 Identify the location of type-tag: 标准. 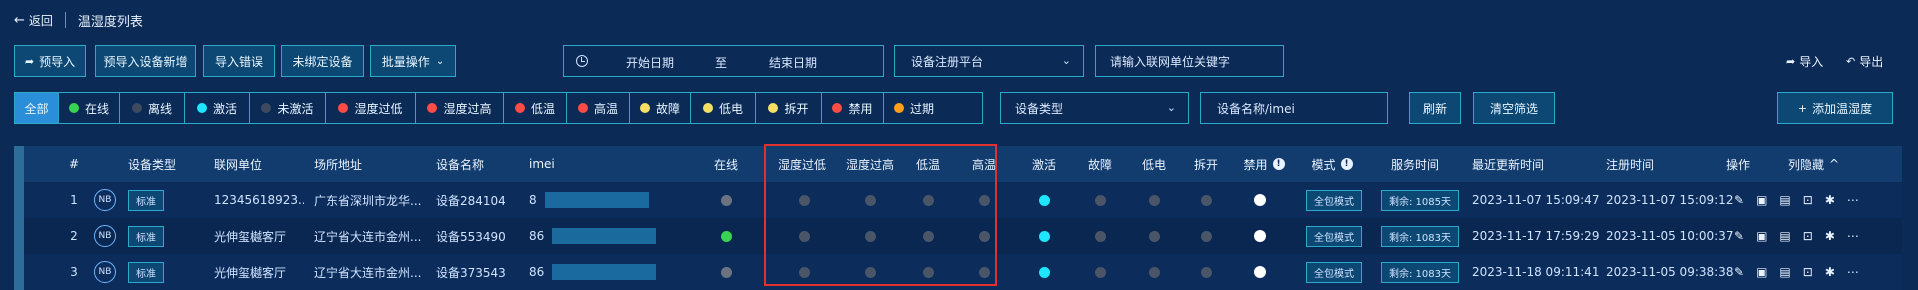
(148, 200).